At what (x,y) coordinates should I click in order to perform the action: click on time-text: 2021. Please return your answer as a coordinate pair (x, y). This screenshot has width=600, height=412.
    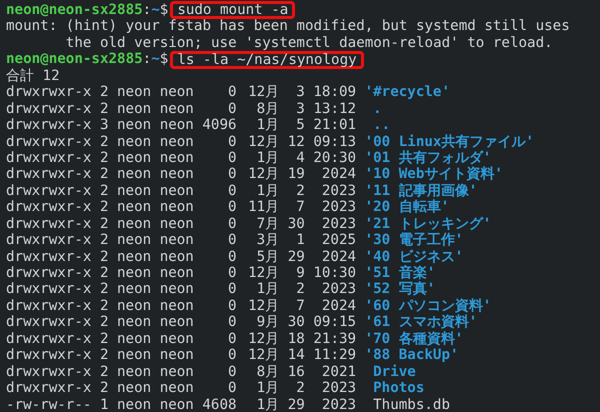
    Looking at the image, I should click on (338, 372).